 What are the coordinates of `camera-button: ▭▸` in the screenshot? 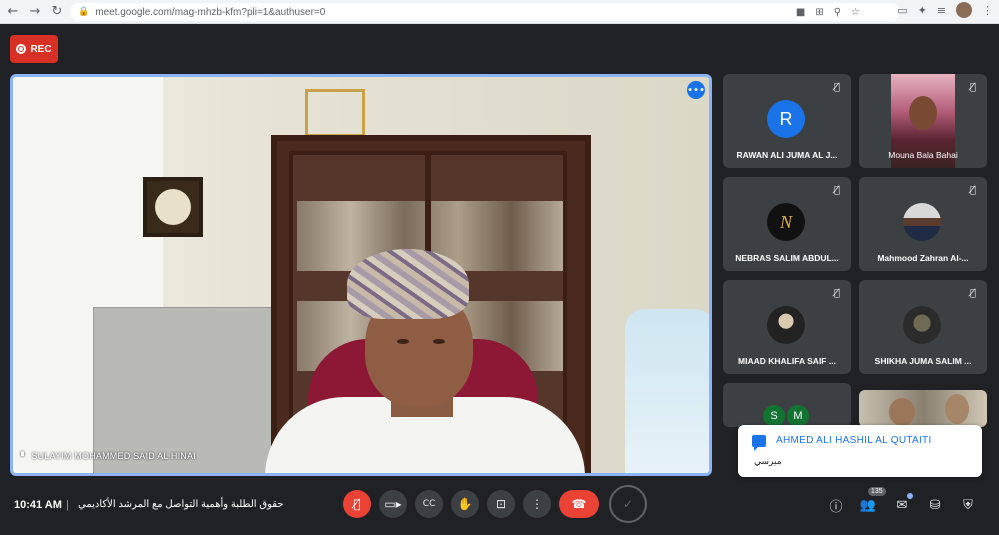 It's located at (393, 504).